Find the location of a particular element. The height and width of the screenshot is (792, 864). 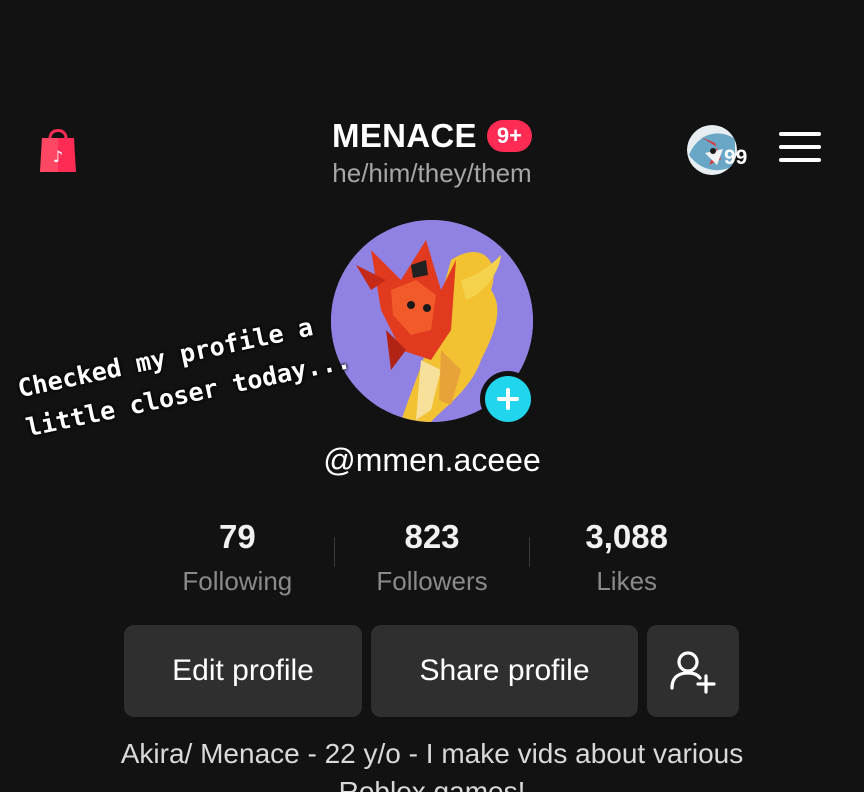

profile-handle: @mmen.aceee is located at coordinates (432, 460).